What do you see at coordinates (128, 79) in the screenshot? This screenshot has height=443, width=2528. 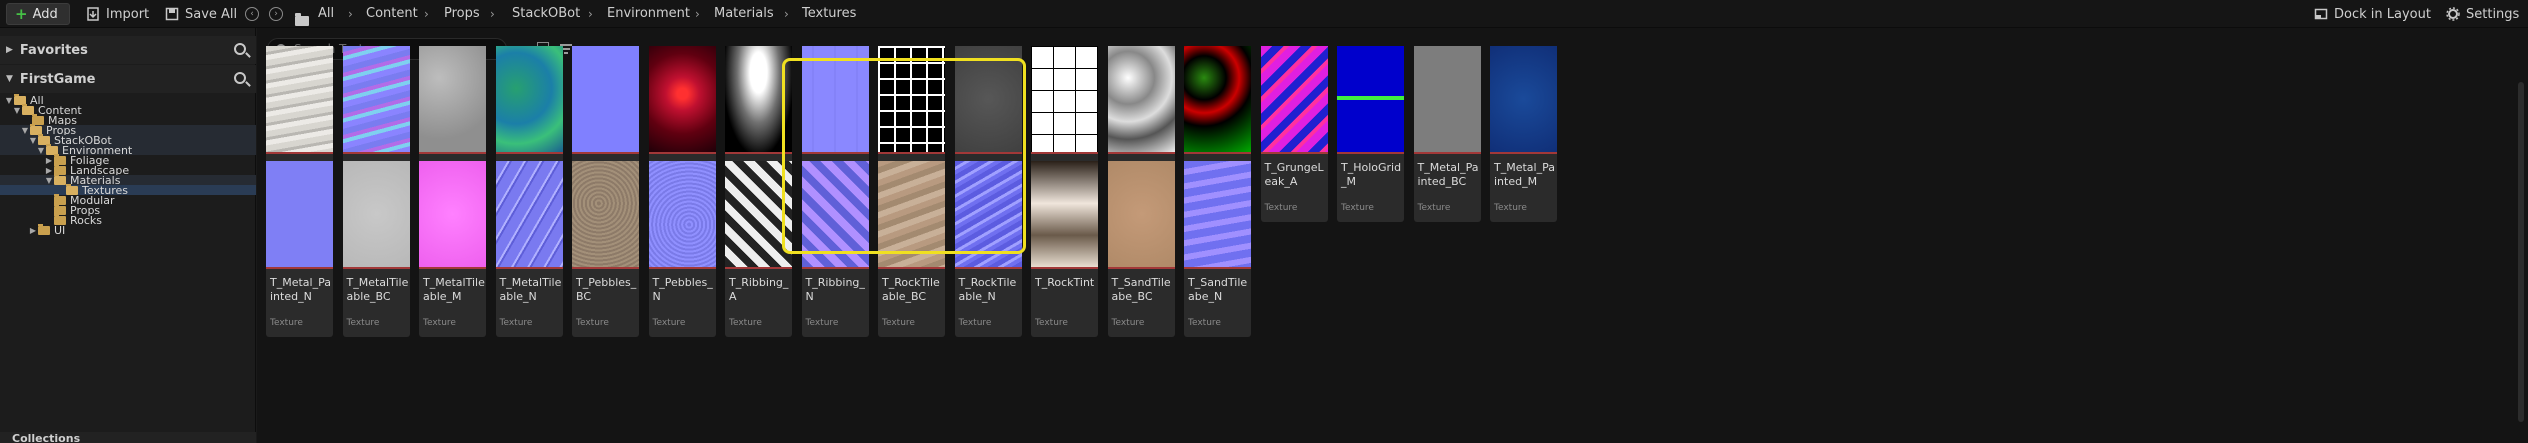 I see `project-header: ▼ FirstGame` at bounding box center [128, 79].